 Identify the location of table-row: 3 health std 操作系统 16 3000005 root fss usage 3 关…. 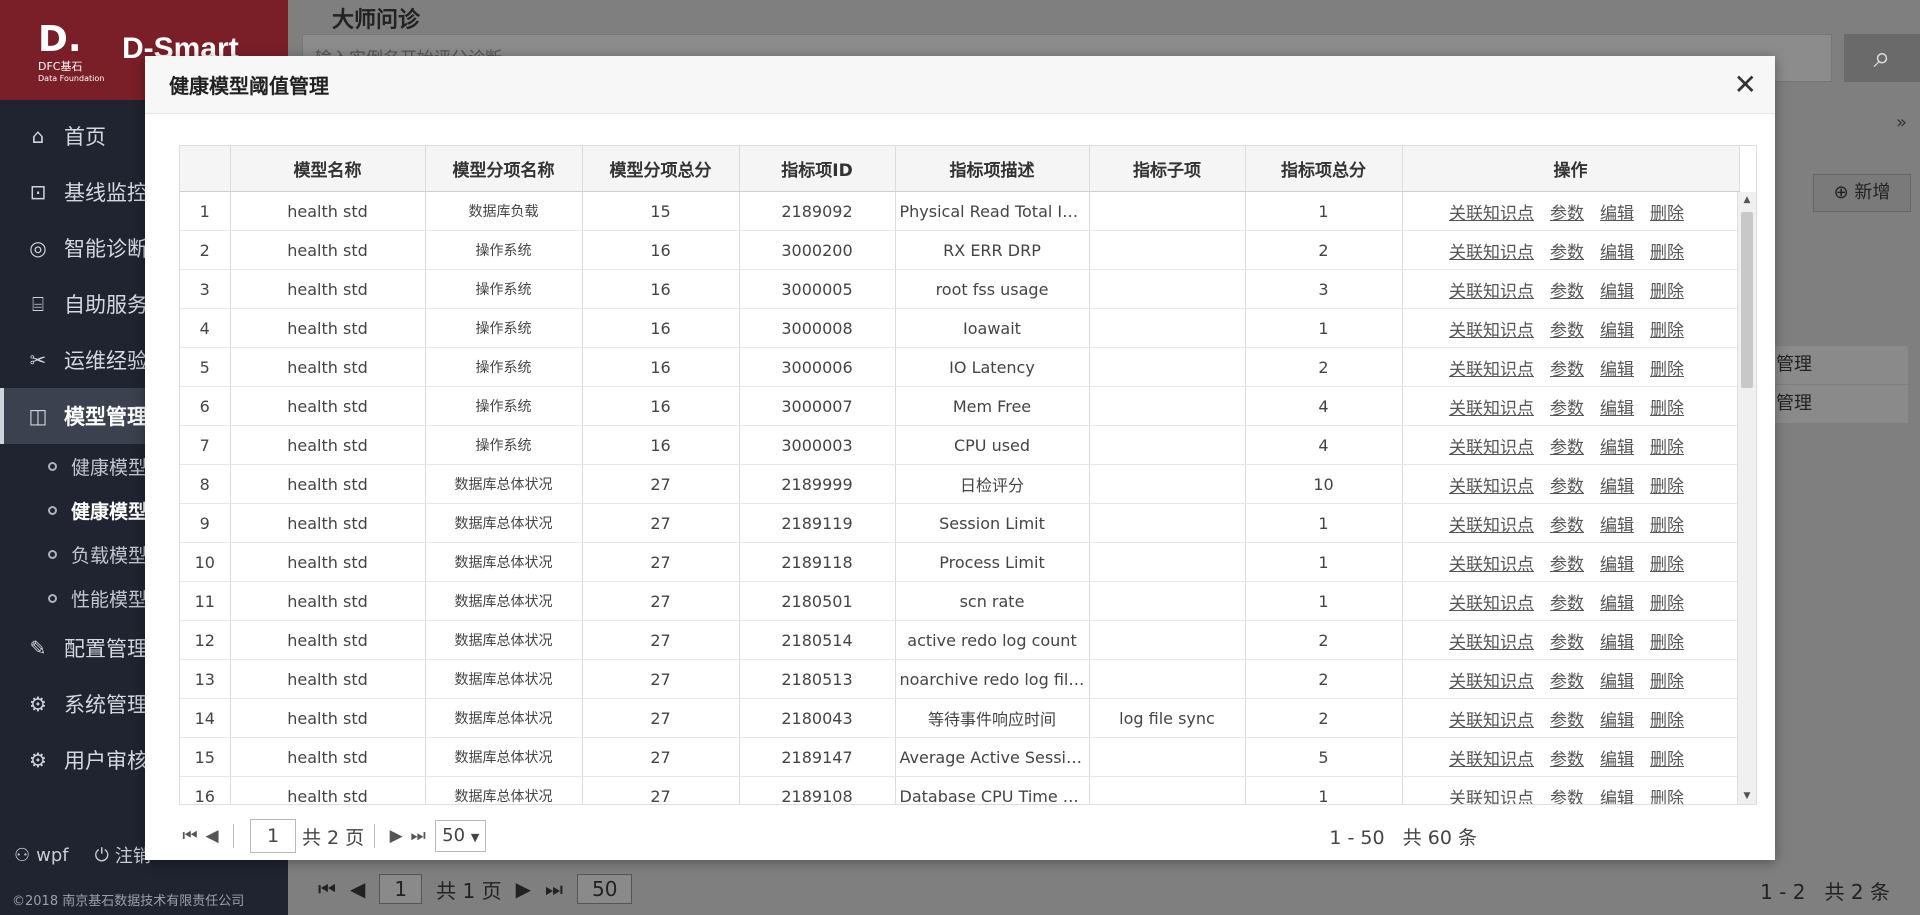
(960, 289).